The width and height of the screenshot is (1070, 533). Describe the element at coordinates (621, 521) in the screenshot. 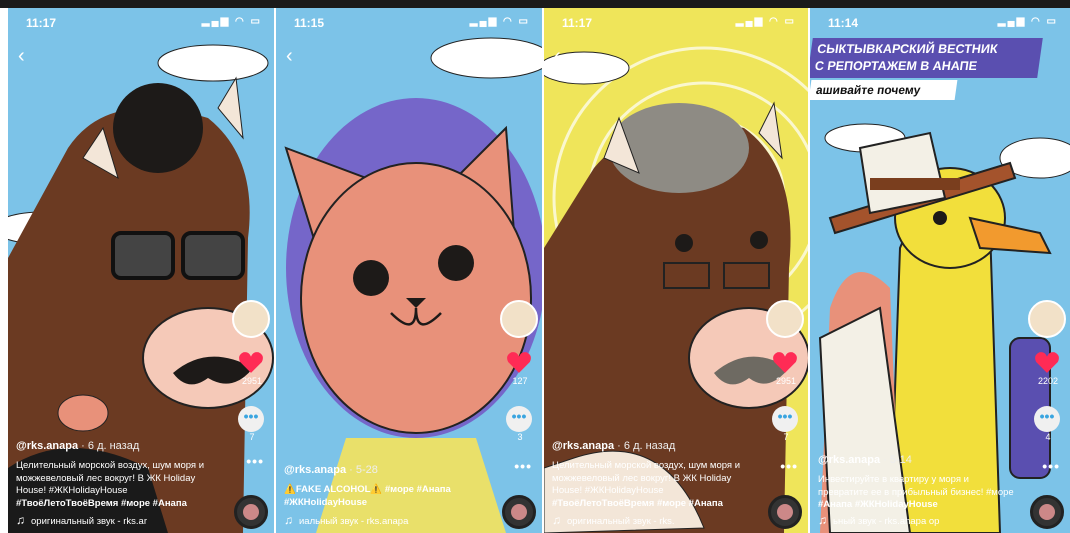

I see `sound-label: оригинальный звук - rks.` at that location.